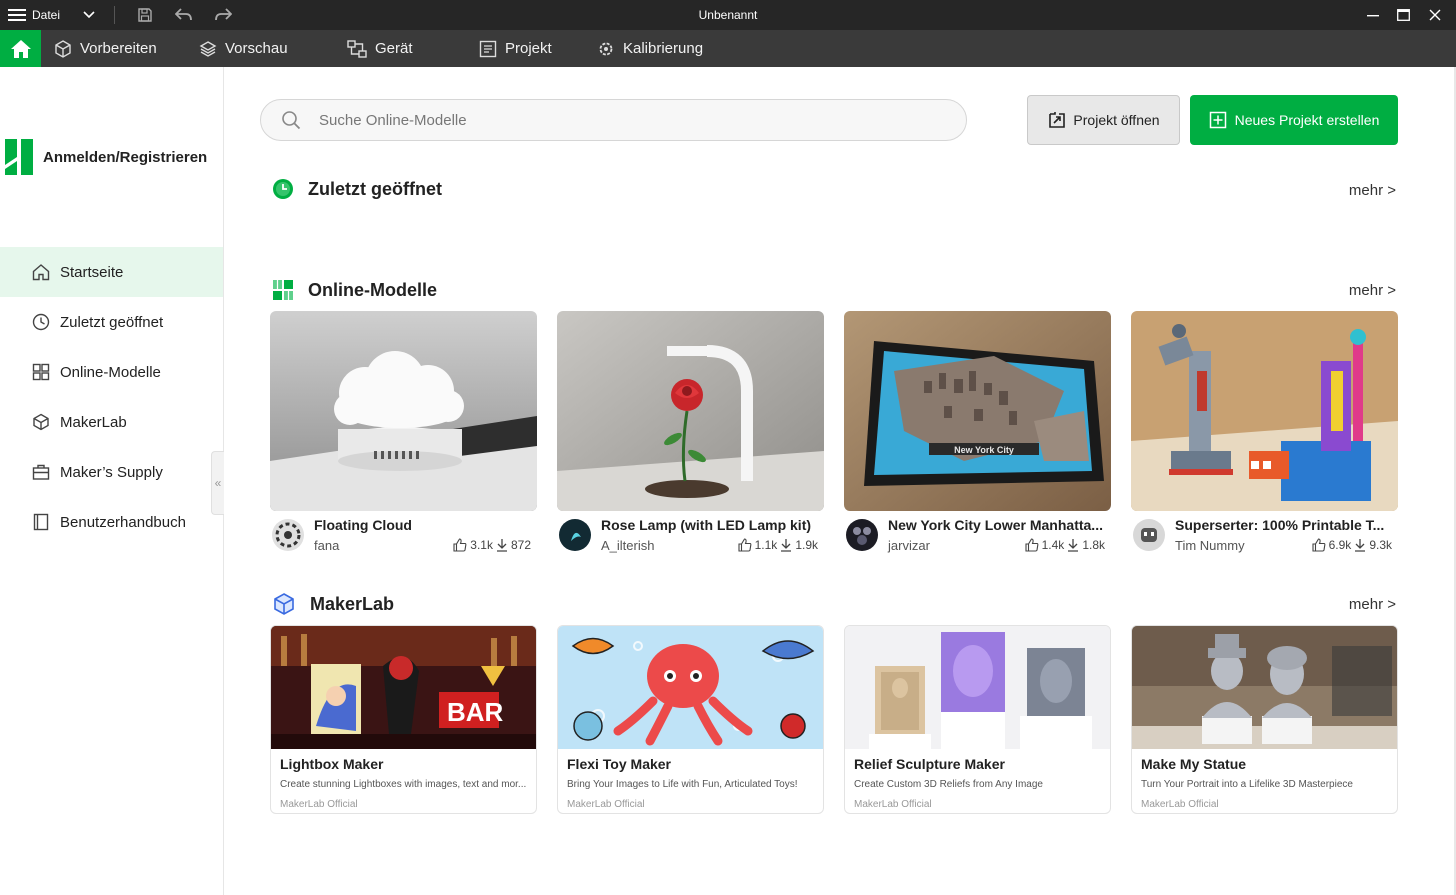  Describe the element at coordinates (619, 120) in the screenshot. I see `search-input` at that location.